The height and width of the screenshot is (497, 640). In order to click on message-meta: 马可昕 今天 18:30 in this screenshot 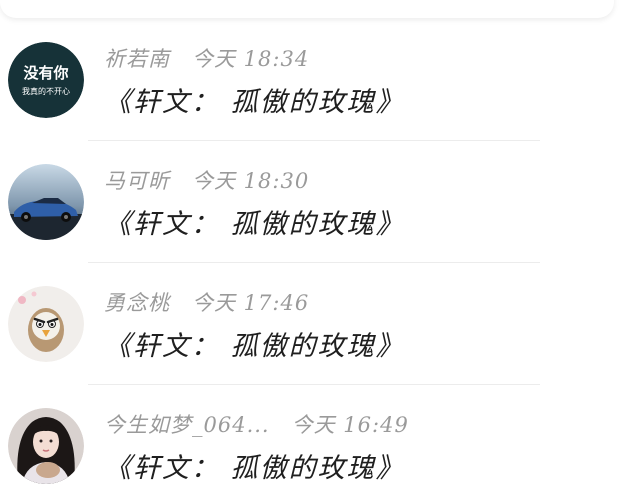, I will do `click(206, 180)`.